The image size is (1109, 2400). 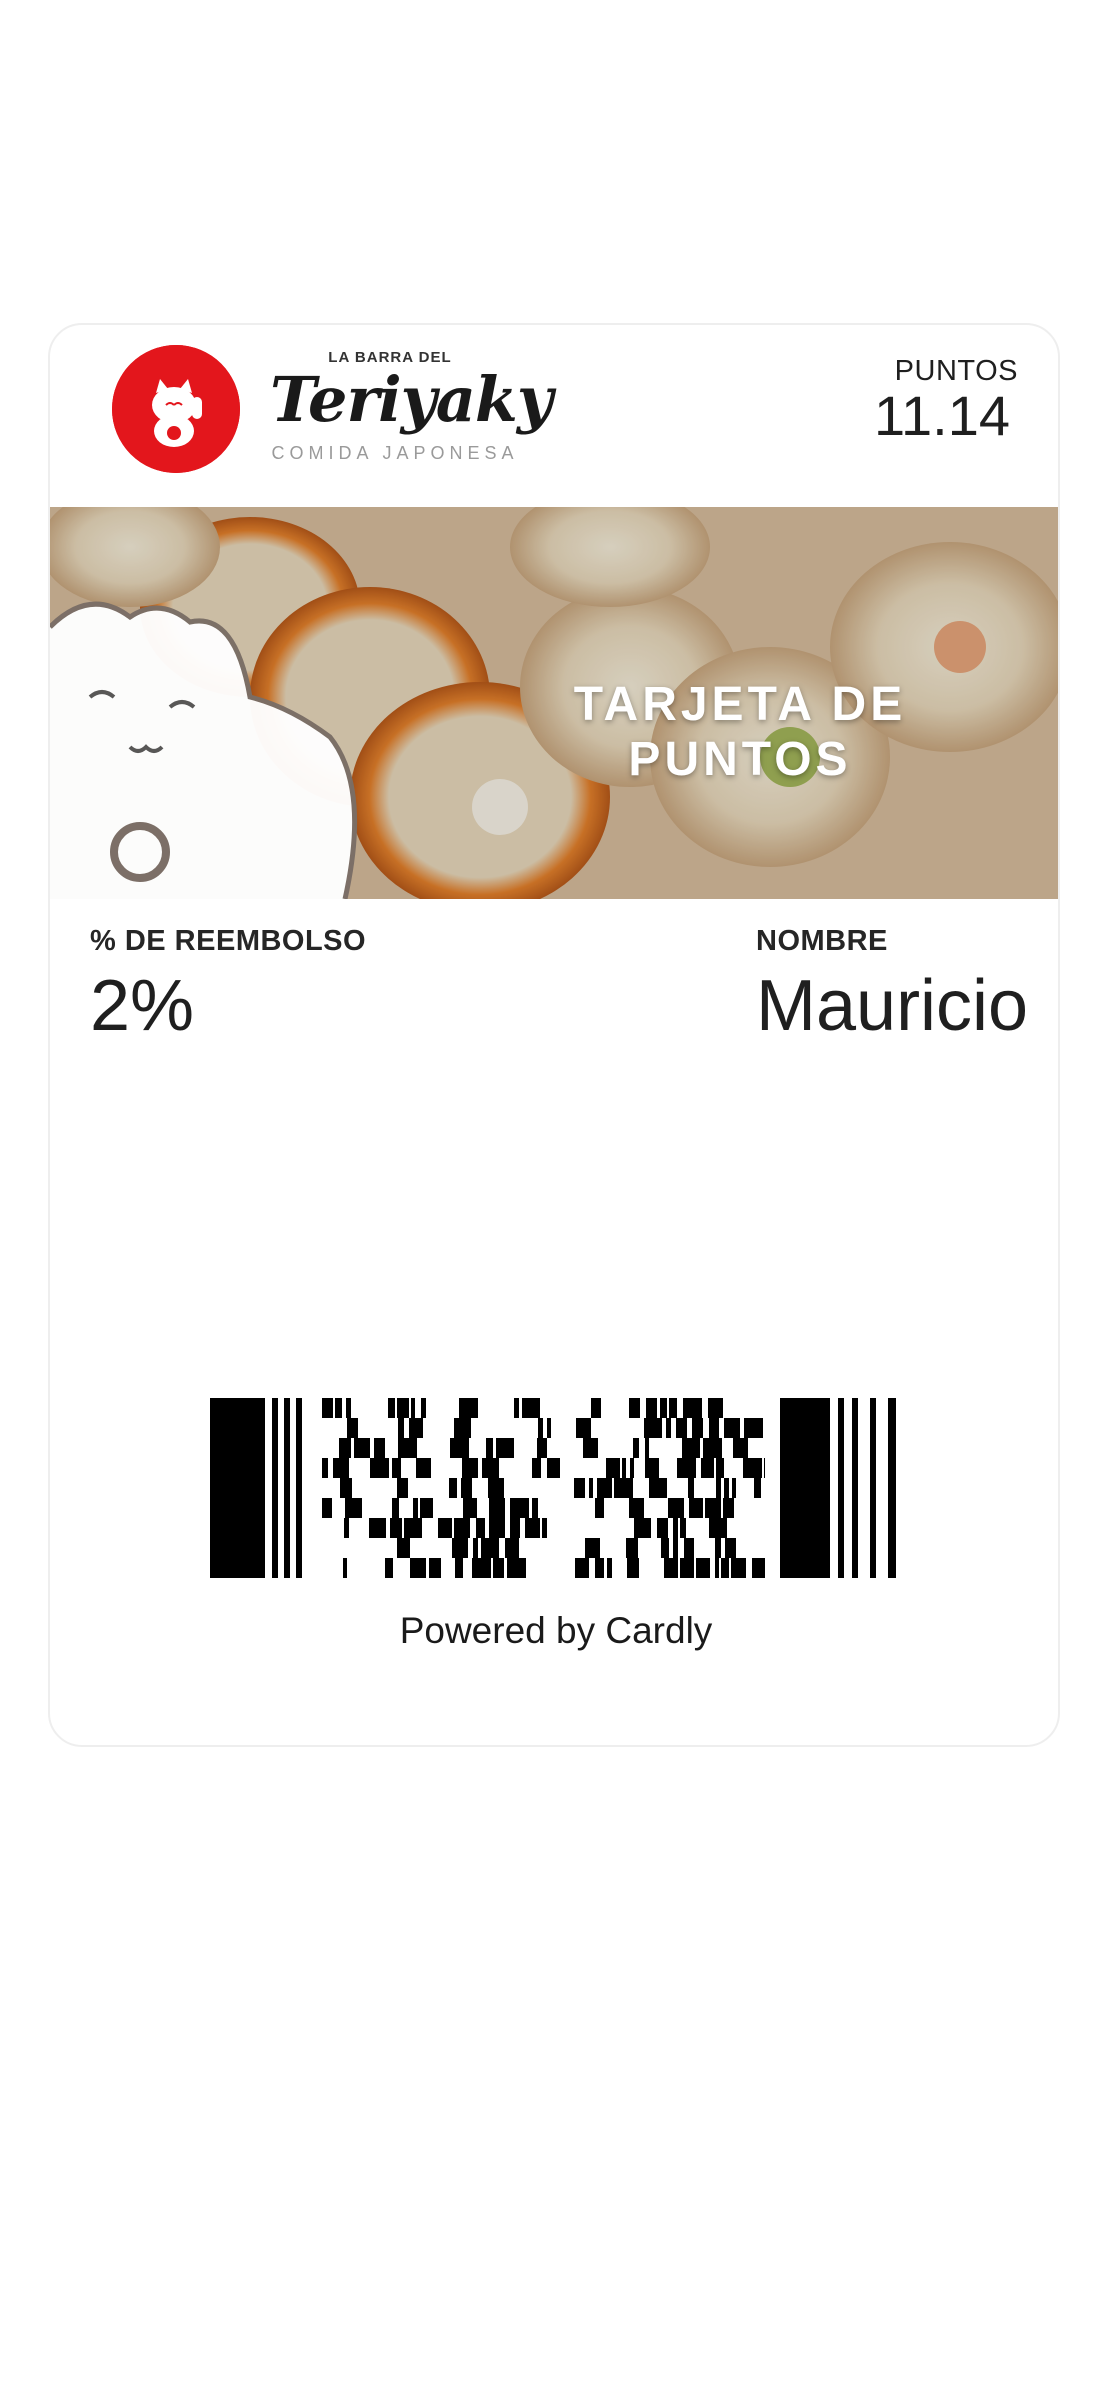 I want to click on points-value: 11.14, so click(x=942, y=415).